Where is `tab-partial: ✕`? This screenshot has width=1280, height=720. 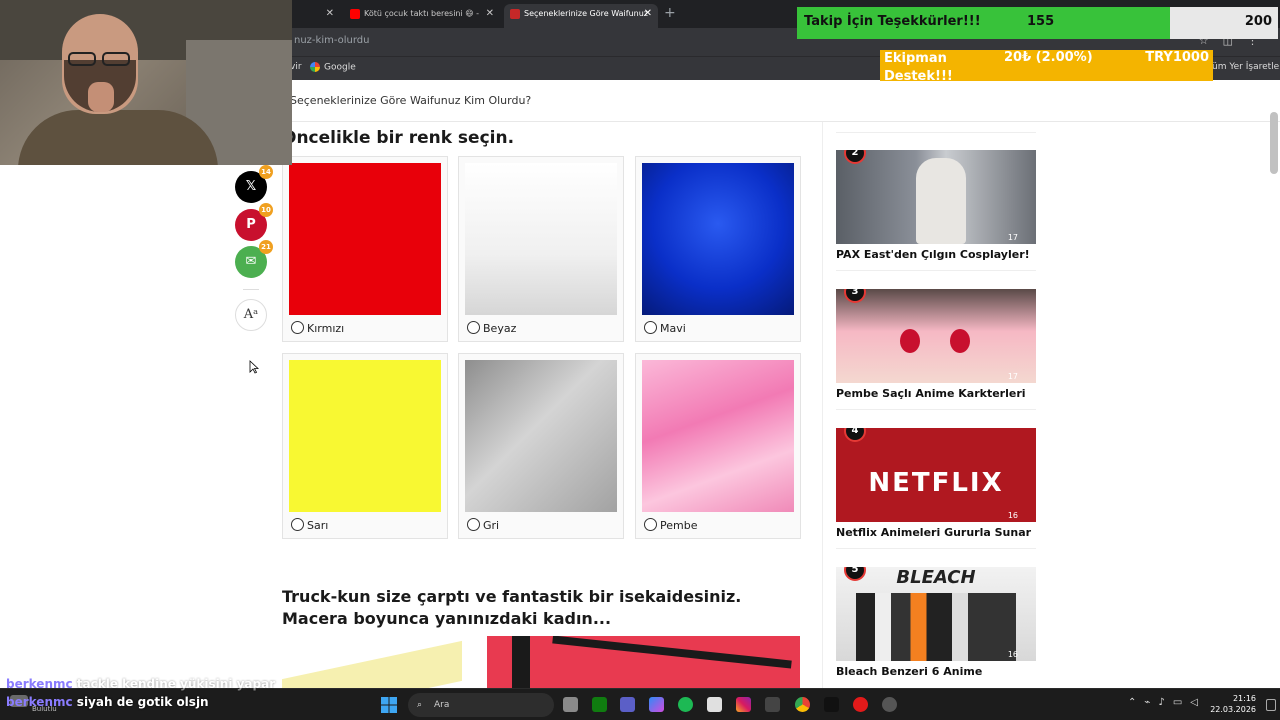
tab-partial: ✕ is located at coordinates (316, 16).